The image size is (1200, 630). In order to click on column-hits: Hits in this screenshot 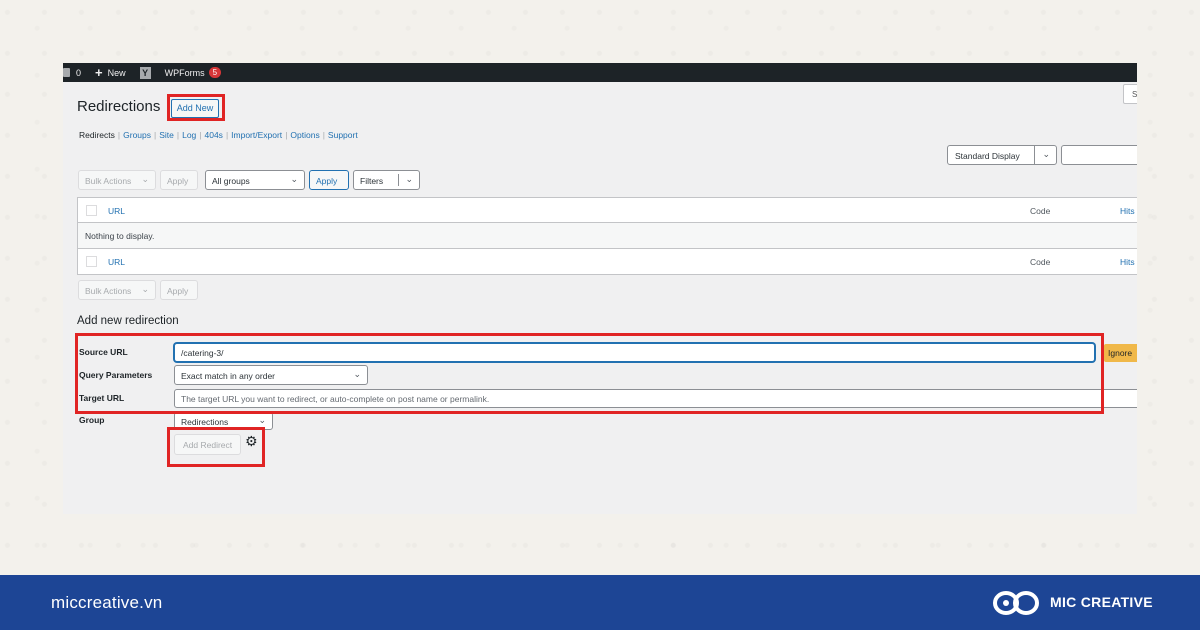, I will do `click(1127, 211)`.